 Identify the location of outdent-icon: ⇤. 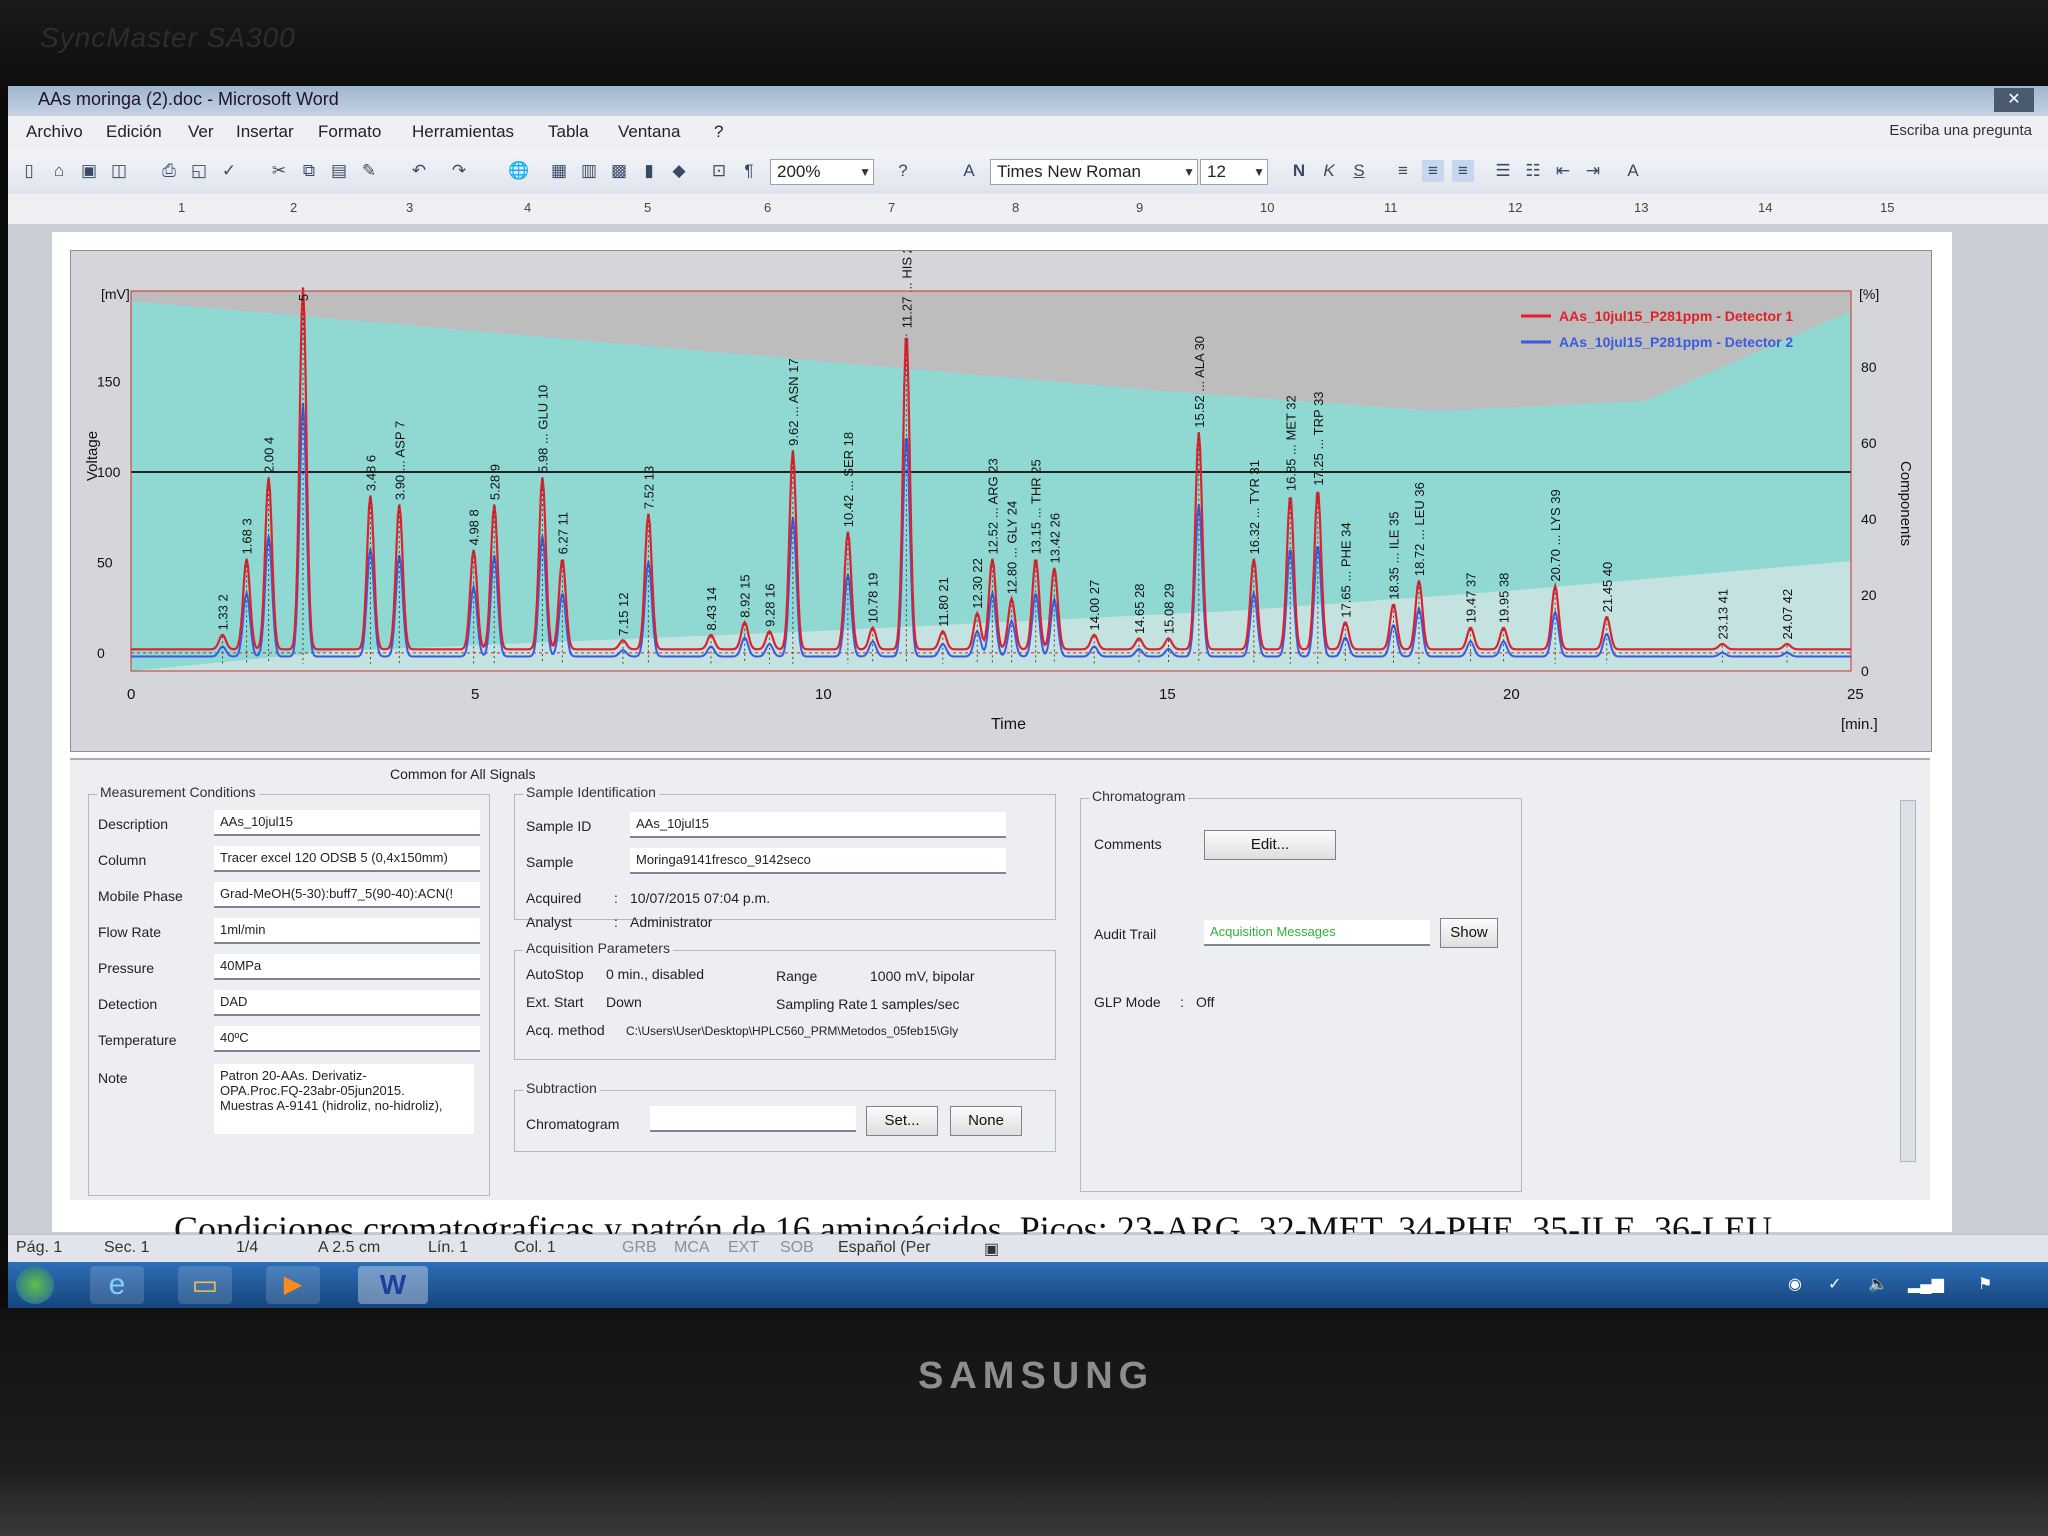
(1563, 171).